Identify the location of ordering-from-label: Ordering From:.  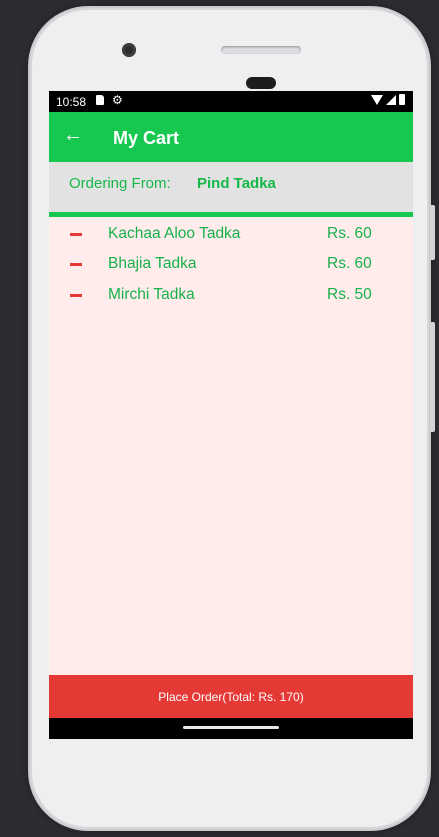
(120, 183).